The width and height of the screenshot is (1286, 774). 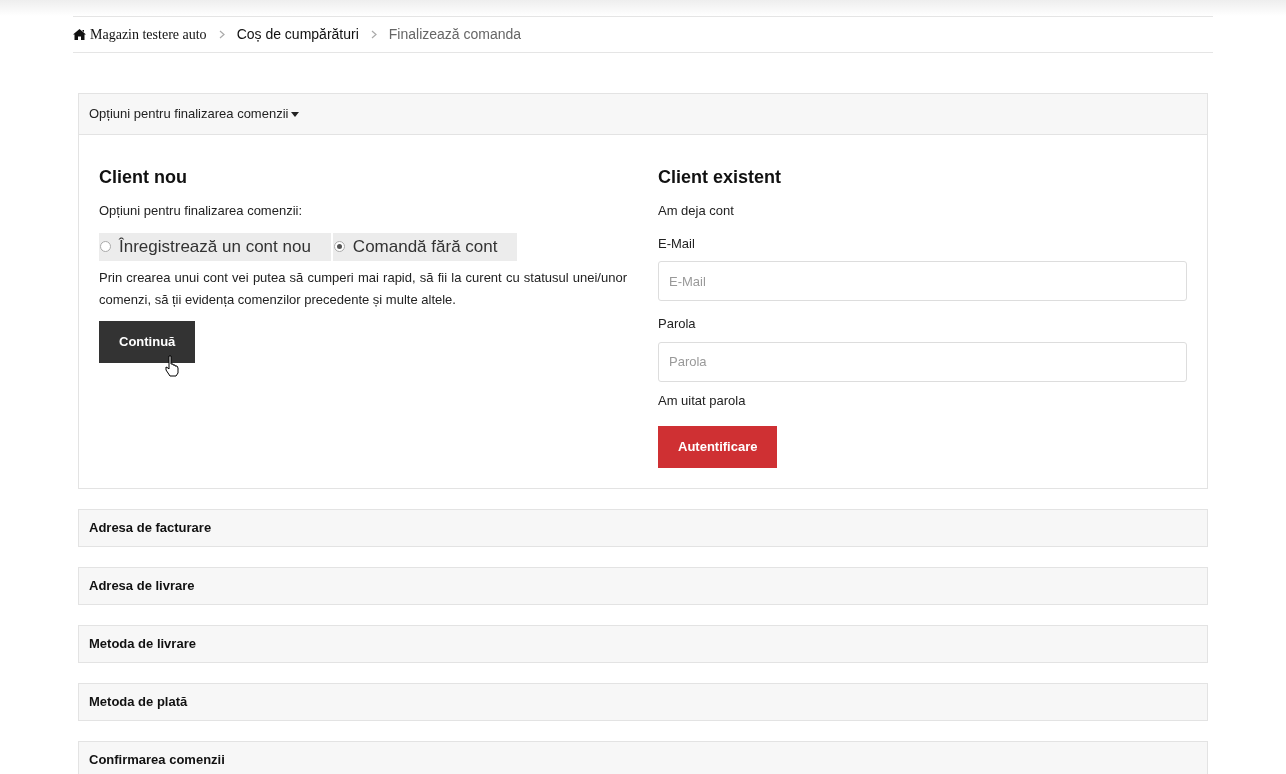 I want to click on panel-header: Opțiuni pentru finalizarea comenzii, so click(x=643, y=114).